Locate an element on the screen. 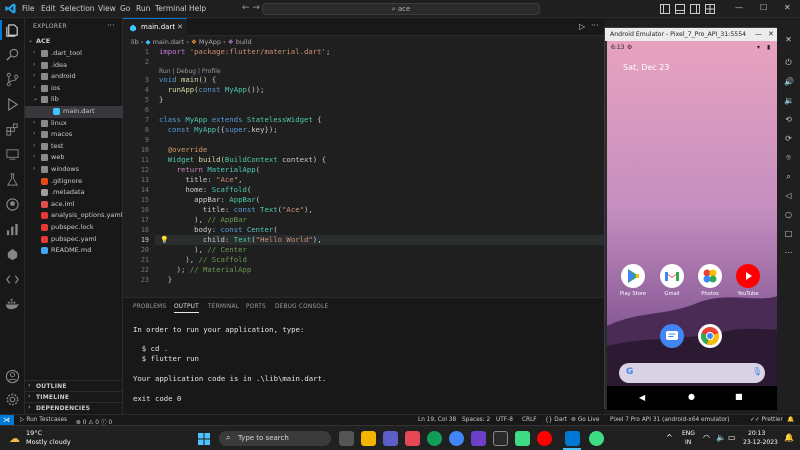 The image size is (800, 450). tree-item: README.md is located at coordinates (74, 251).